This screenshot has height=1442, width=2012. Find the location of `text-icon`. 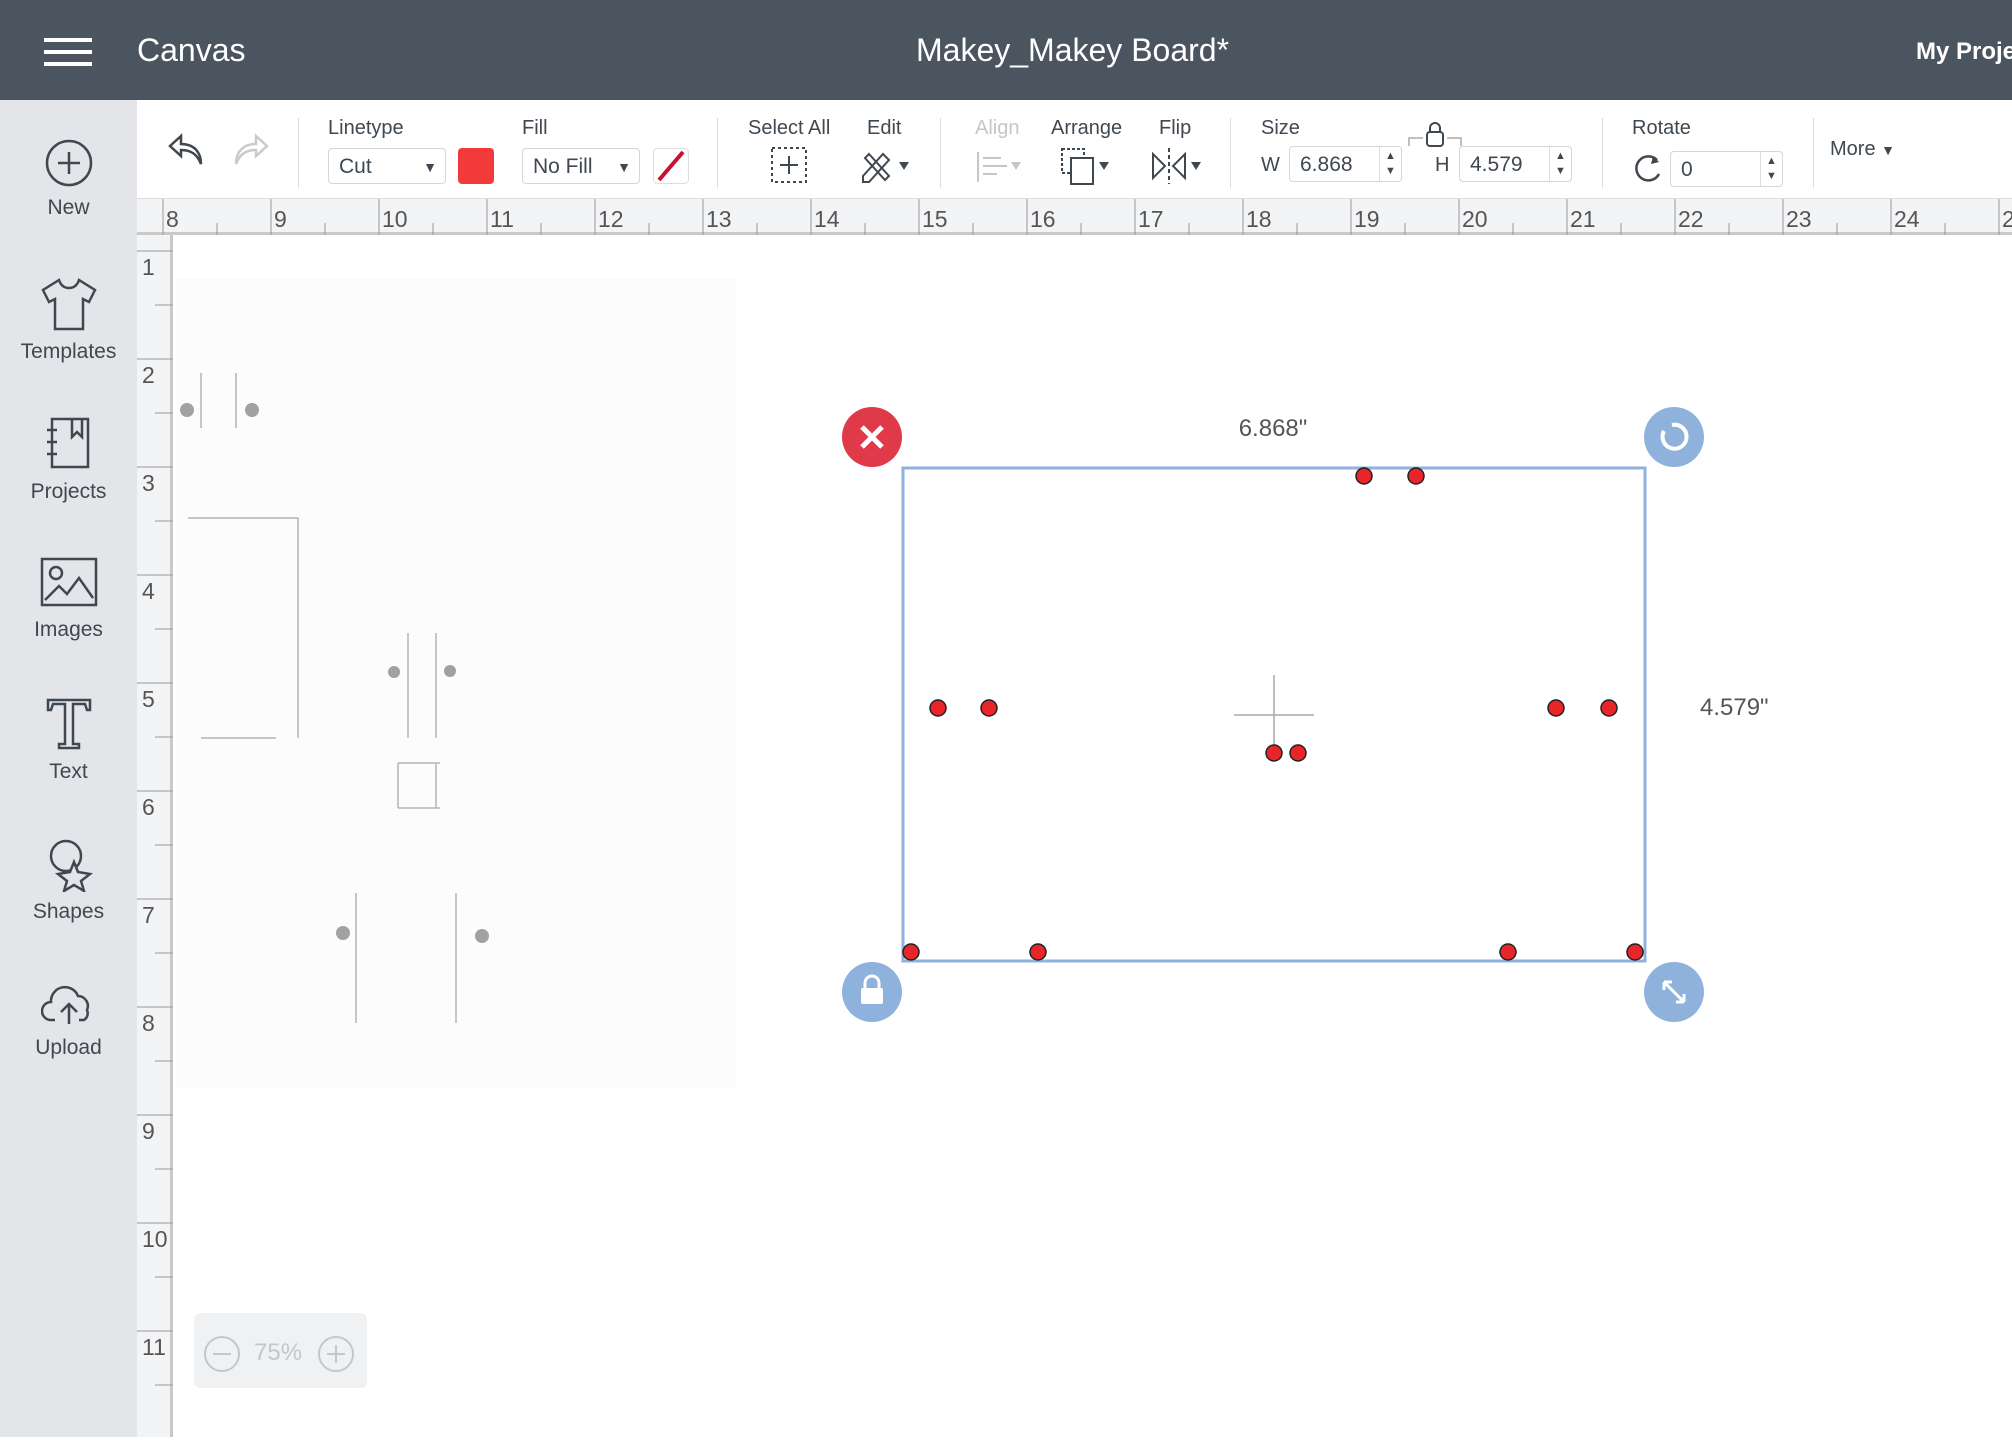

text-icon is located at coordinates (68, 724).